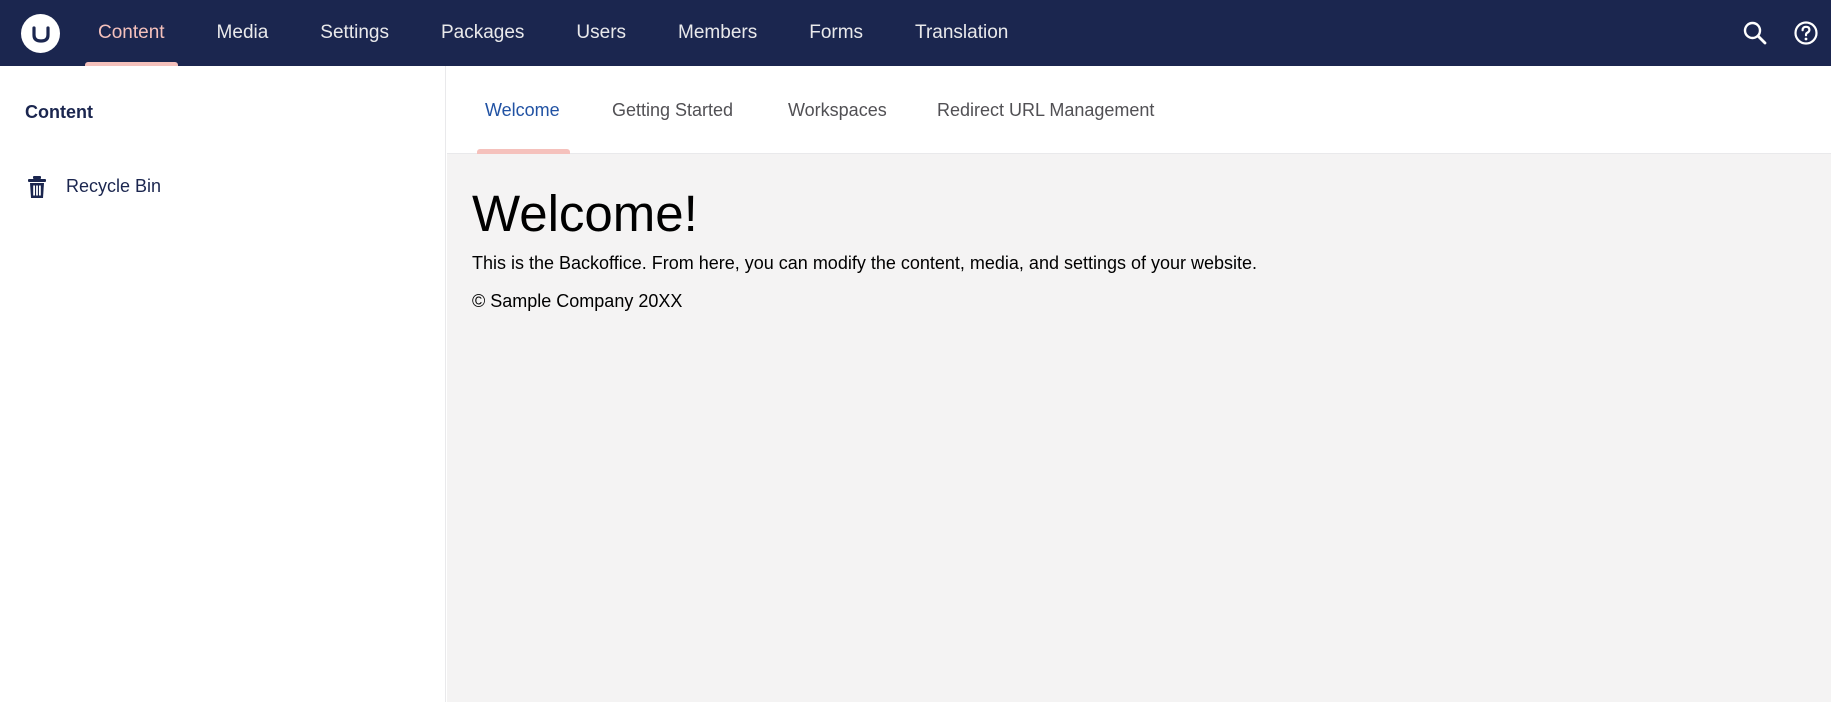  I want to click on nav-members: Members, so click(717, 33).